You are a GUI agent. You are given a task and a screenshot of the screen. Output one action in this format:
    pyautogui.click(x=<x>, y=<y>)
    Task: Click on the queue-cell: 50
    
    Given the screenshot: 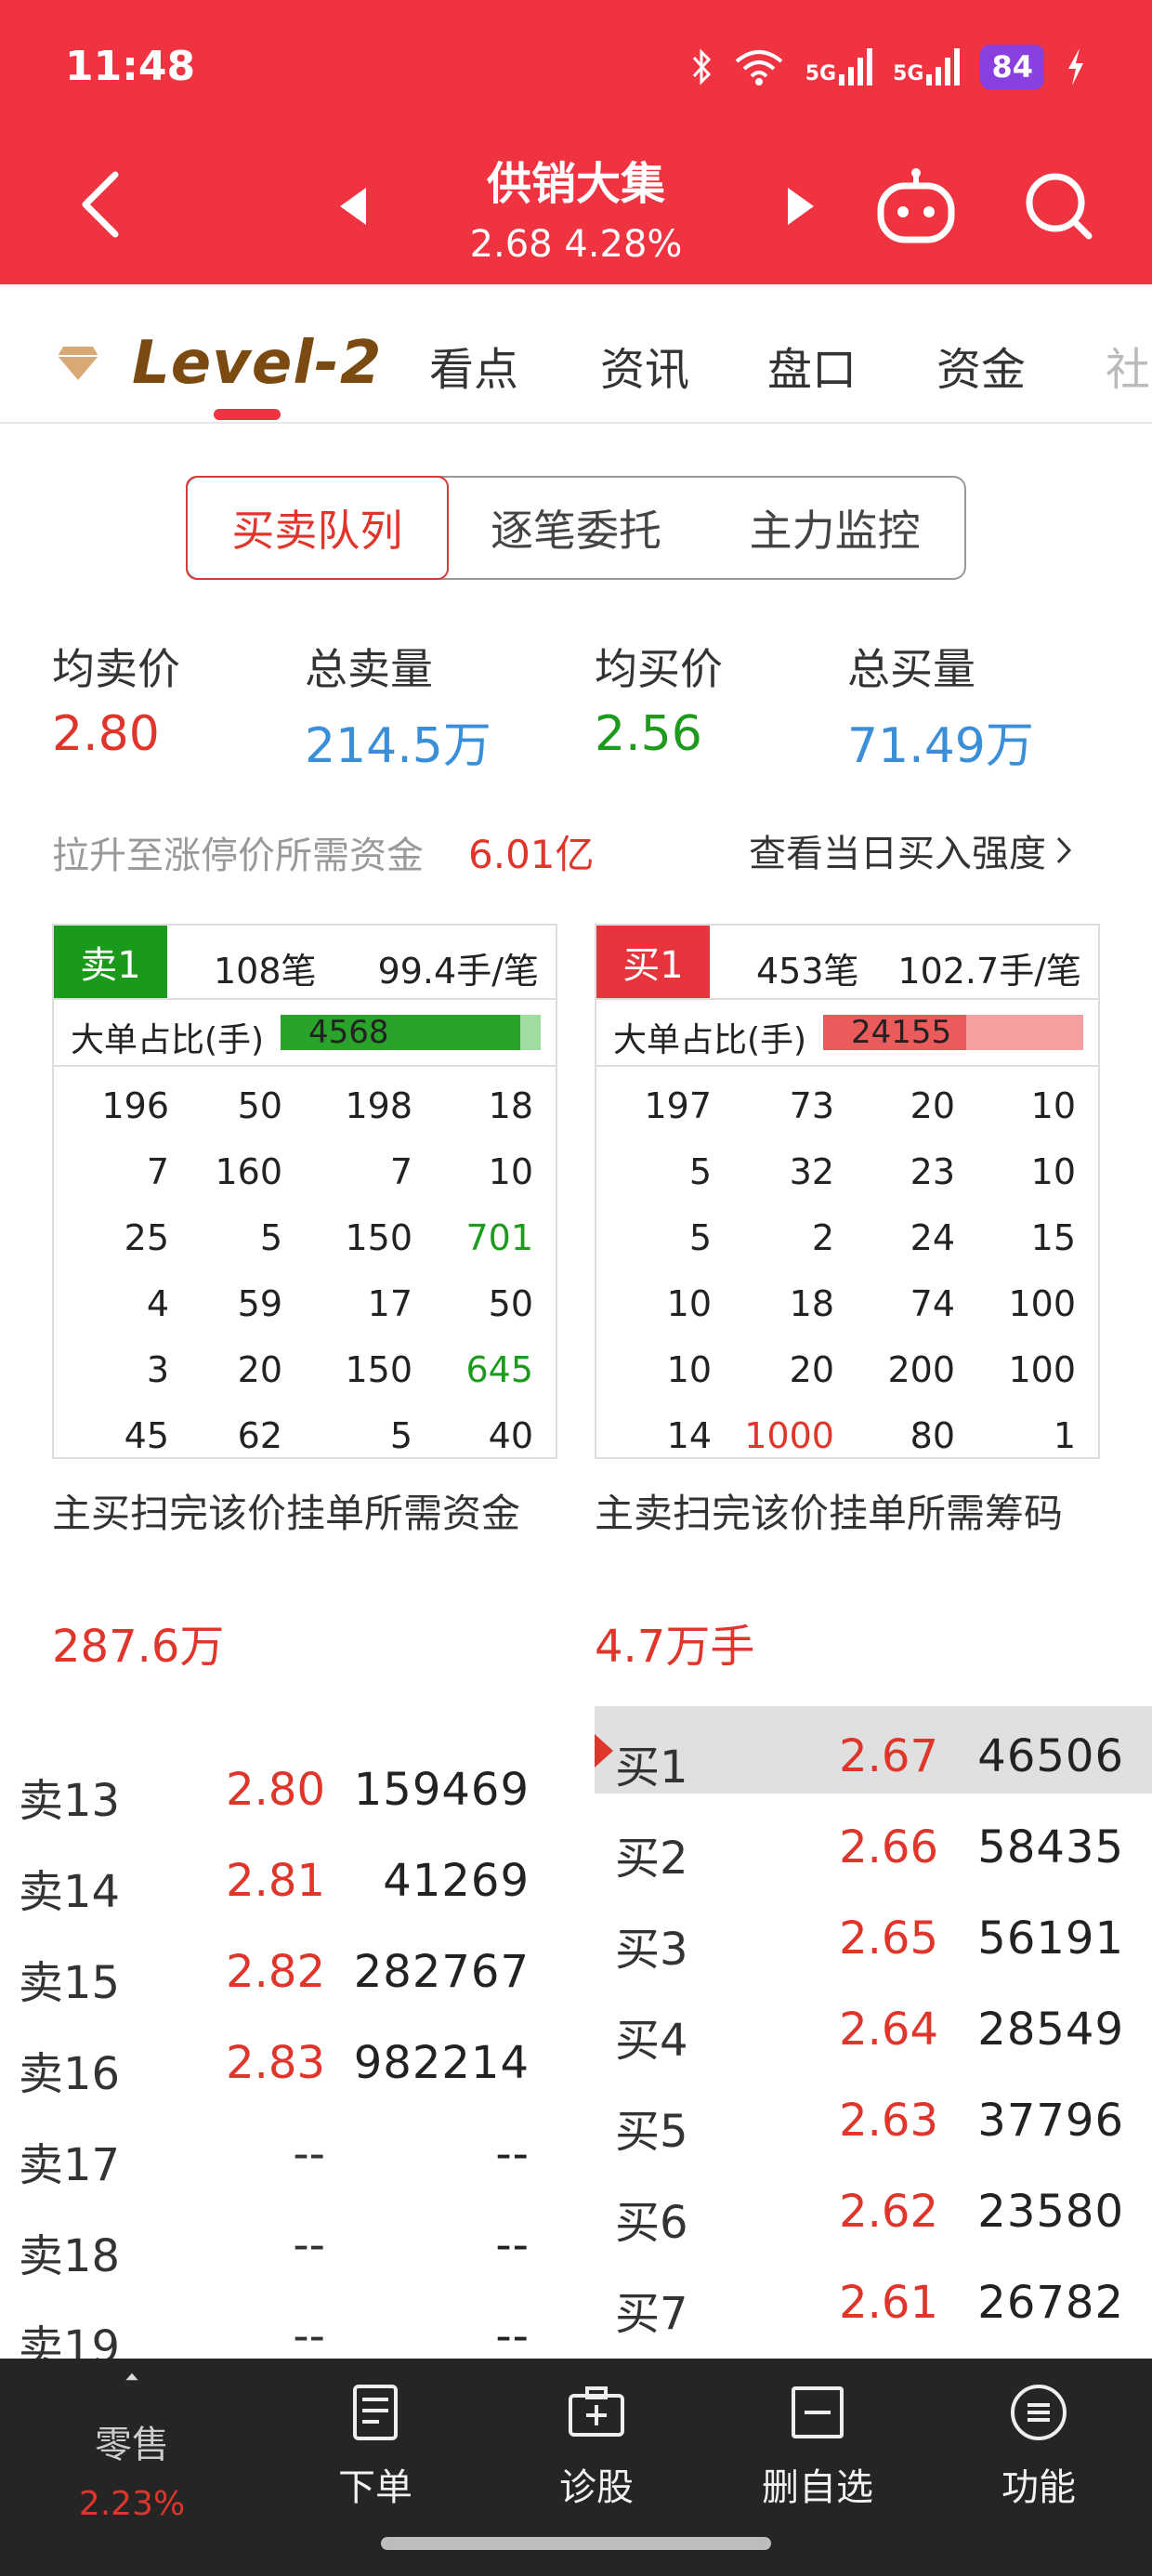 What is the action you would take?
    pyautogui.click(x=510, y=1303)
    